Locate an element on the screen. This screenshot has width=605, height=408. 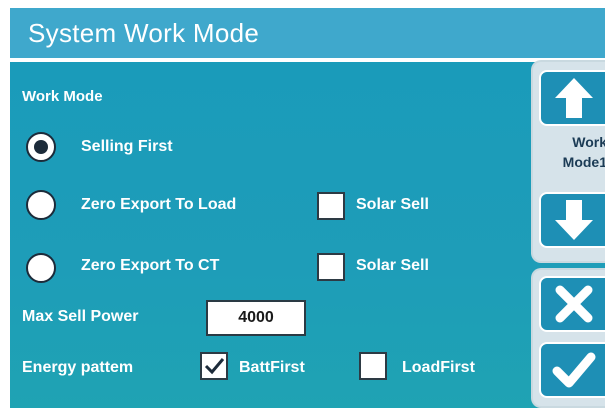
mode-label-selling-first: Selling First is located at coordinates (127, 146).